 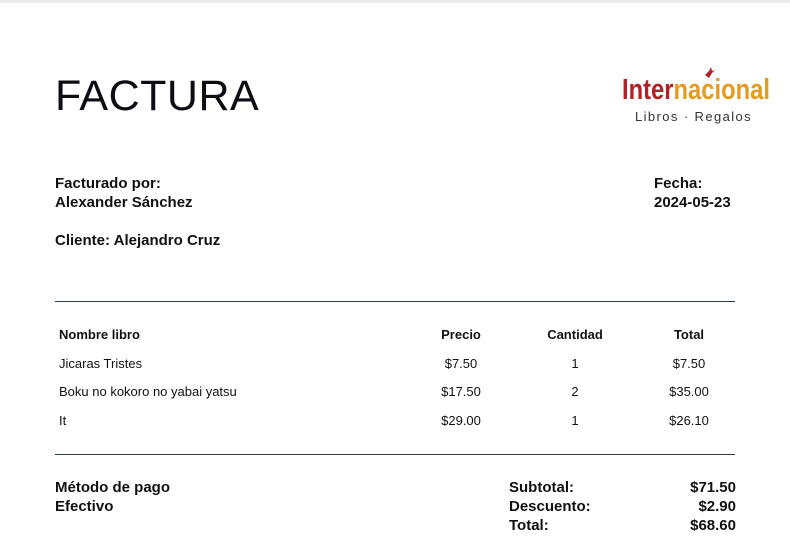 What do you see at coordinates (722, 90) in the screenshot?
I see `logo-word-orange: nacional` at bounding box center [722, 90].